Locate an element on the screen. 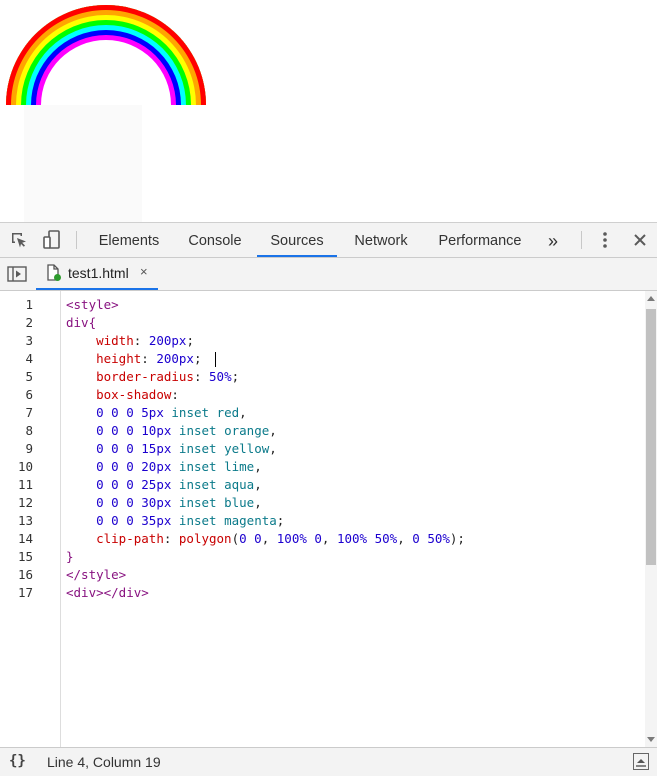 The image size is (657, 776). line-number: 12 is located at coordinates (25, 502).